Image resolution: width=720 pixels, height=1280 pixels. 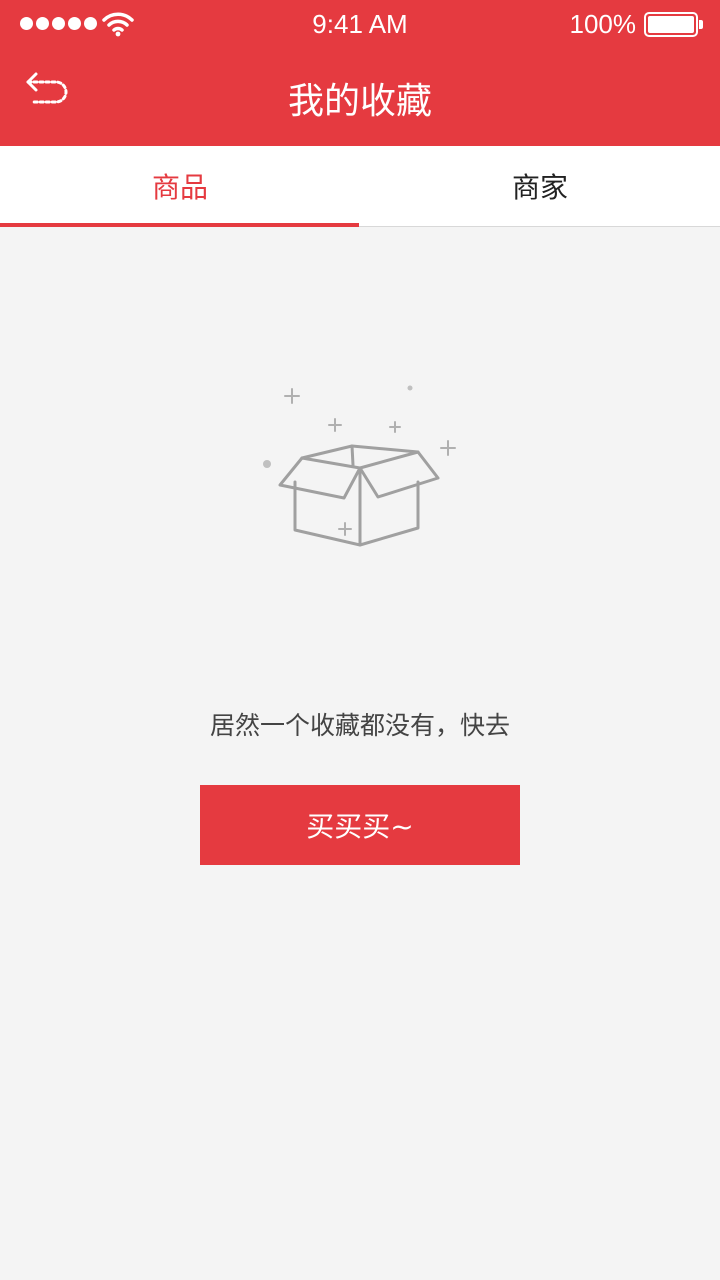 What do you see at coordinates (540, 186) in the screenshot?
I see `tab-merchants: 商家` at bounding box center [540, 186].